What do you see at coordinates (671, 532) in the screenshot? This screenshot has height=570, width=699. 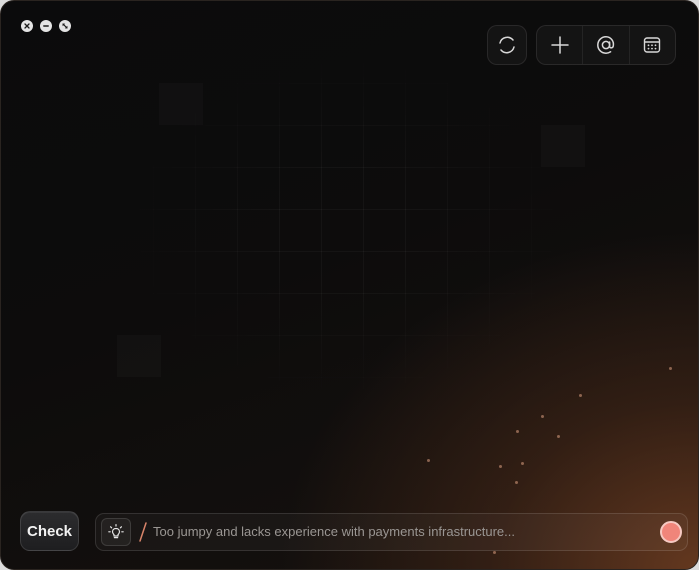 I see `record-button` at bounding box center [671, 532].